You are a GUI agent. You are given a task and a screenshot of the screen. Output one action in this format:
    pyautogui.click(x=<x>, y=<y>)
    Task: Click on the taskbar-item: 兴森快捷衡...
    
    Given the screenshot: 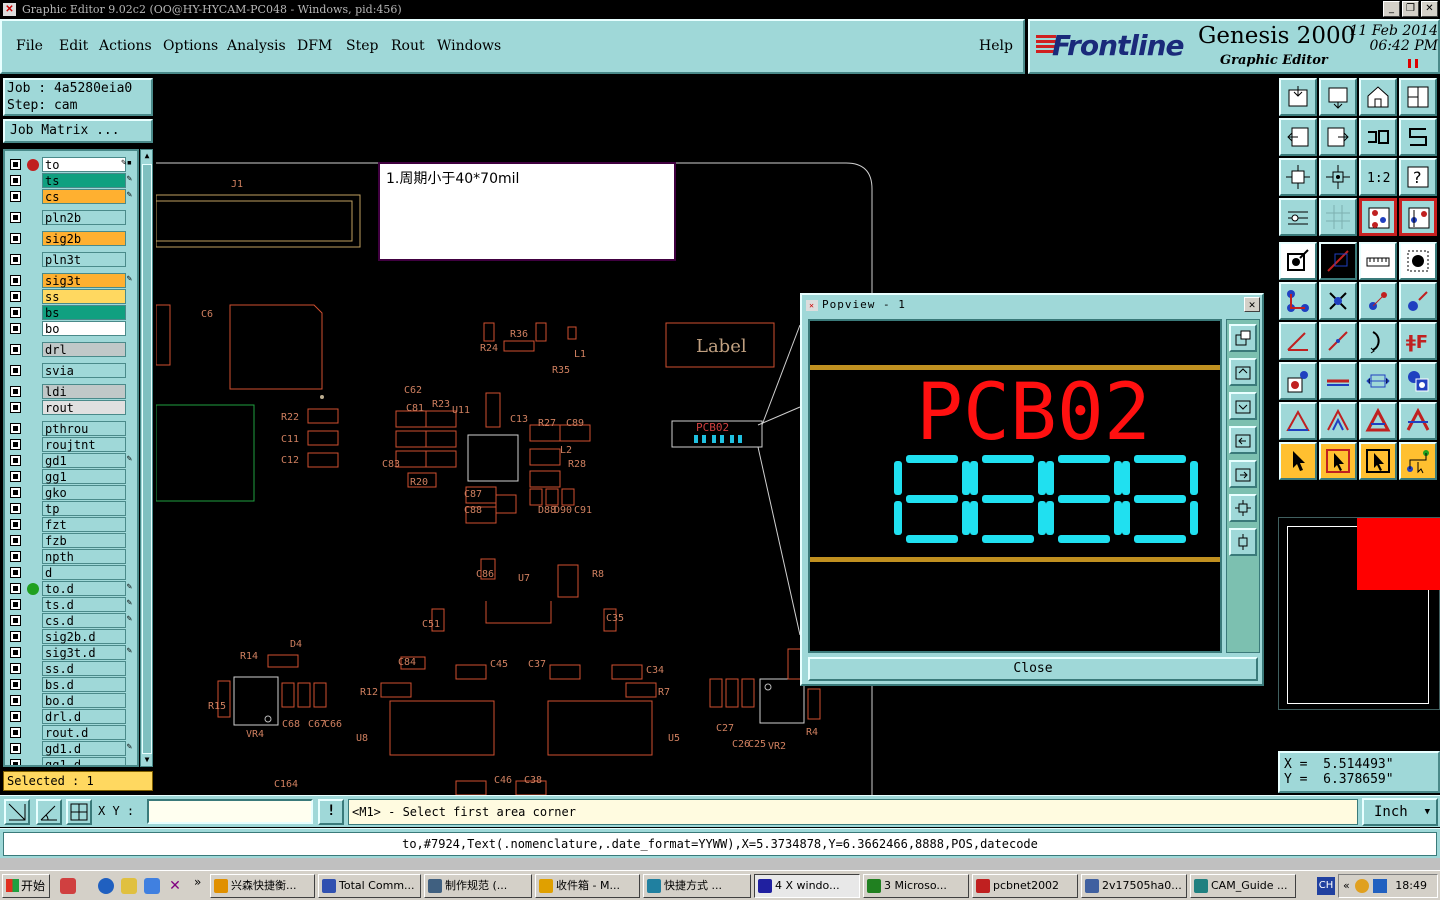 What is the action you would take?
    pyautogui.click(x=262, y=886)
    